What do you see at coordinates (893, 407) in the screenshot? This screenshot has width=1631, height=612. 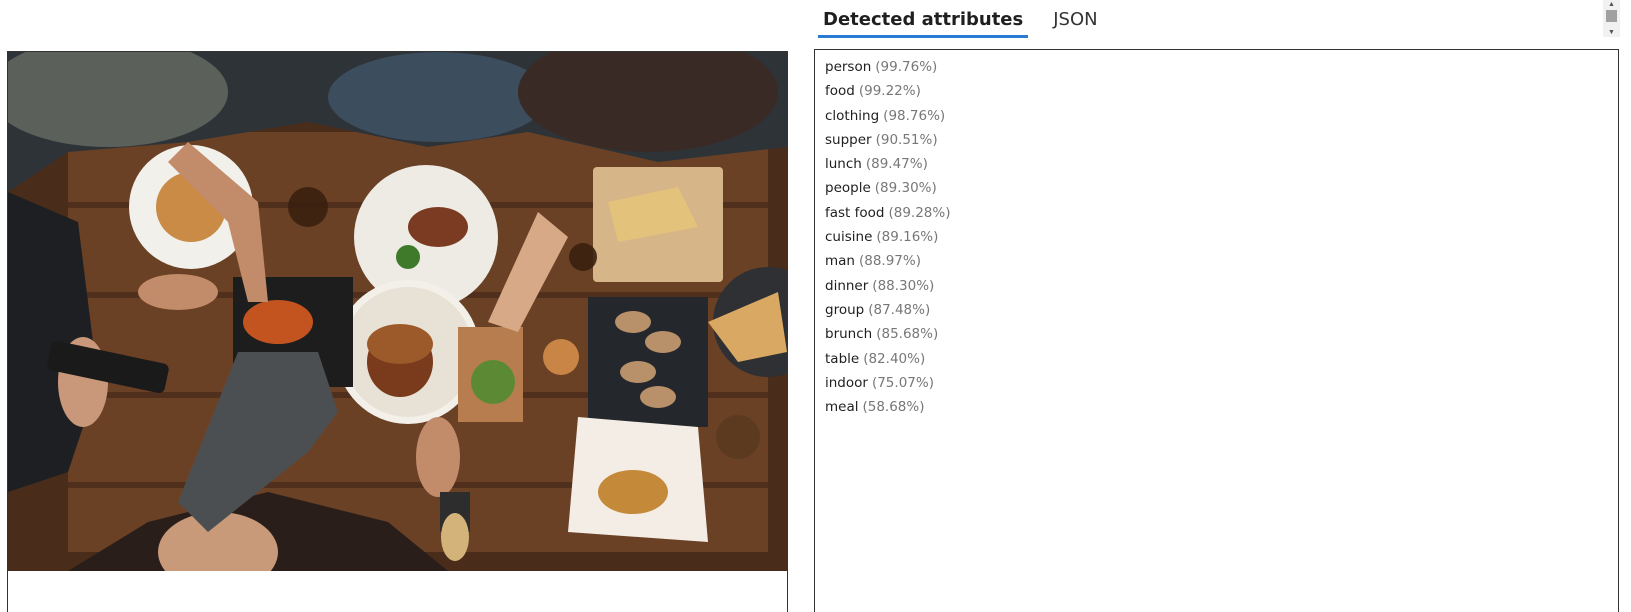 I see `attribute-confidence: (58.68%)` at bounding box center [893, 407].